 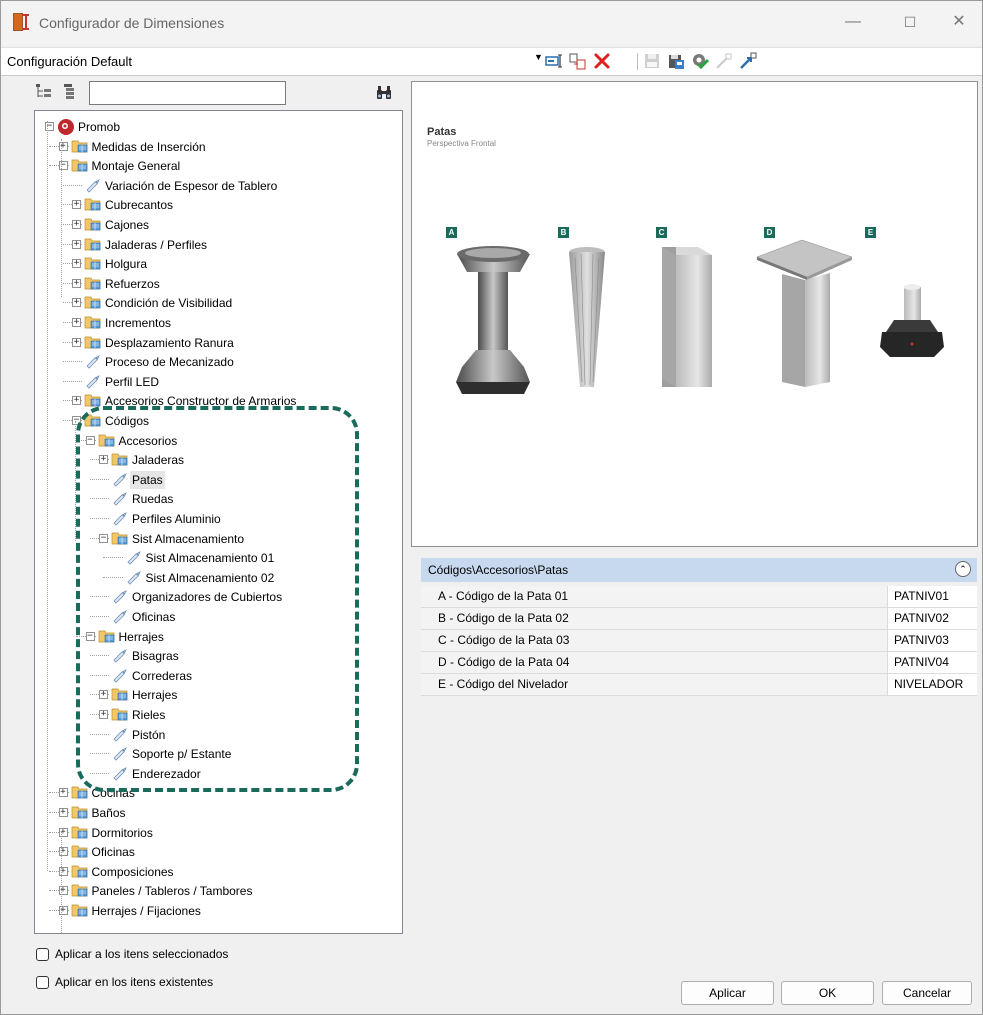 I want to click on tree-node: Correderas, so click(x=215, y=676).